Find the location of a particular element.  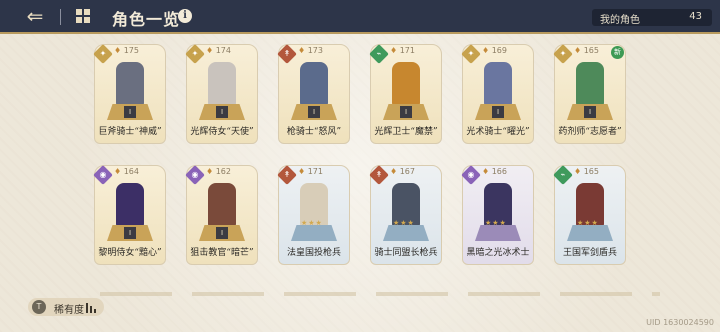

power-value: ♦ 174 is located at coordinates (218, 50).